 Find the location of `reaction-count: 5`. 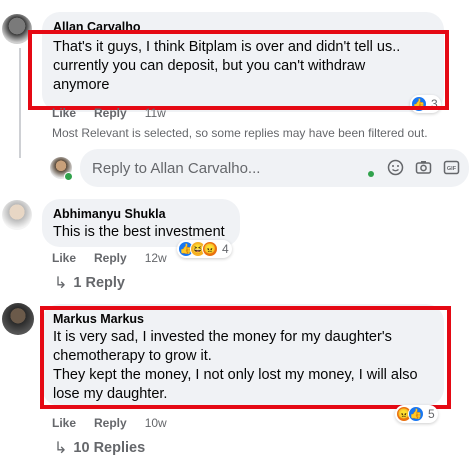

reaction-count: 5 is located at coordinates (431, 414).